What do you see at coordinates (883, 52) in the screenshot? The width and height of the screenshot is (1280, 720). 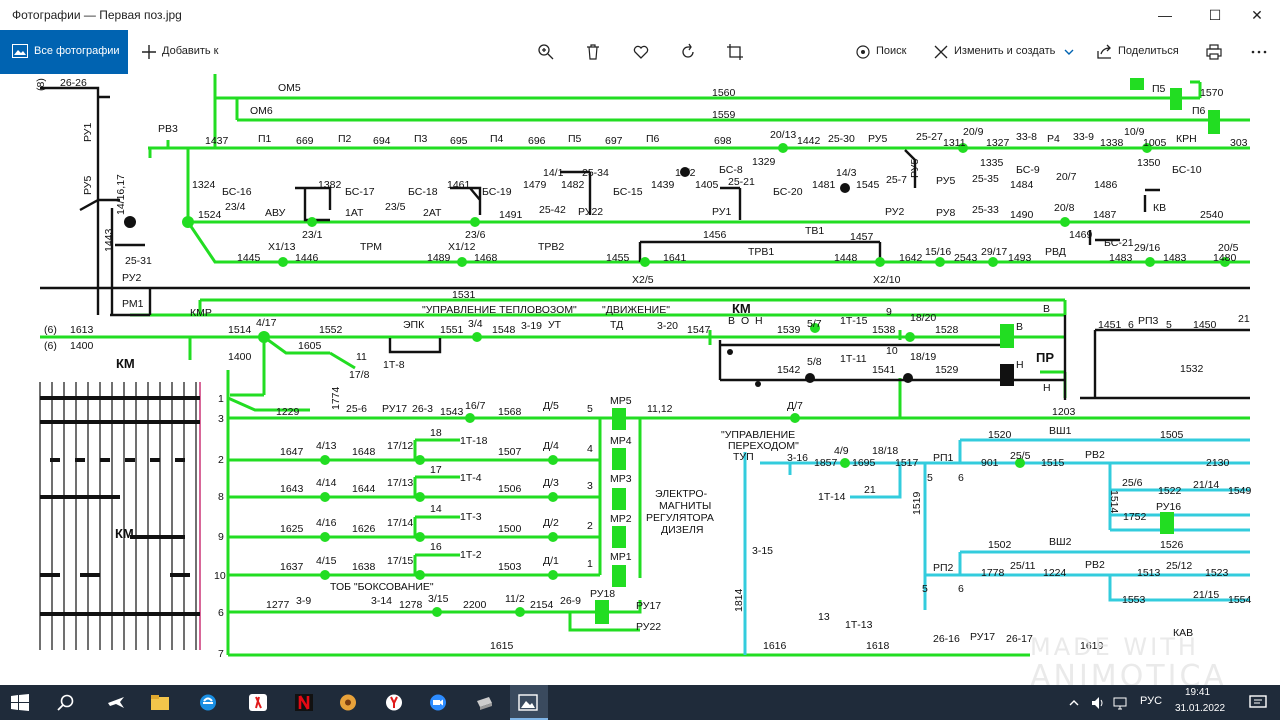 I see `search-button: Поиск` at bounding box center [883, 52].